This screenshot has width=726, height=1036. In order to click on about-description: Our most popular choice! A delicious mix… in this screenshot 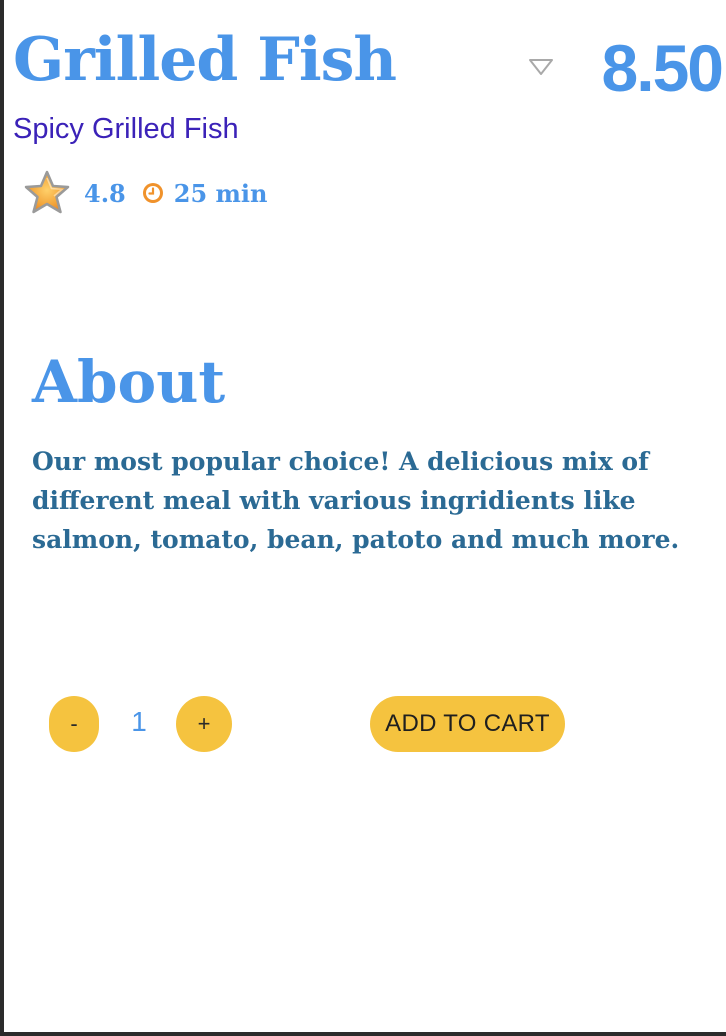, I will do `click(356, 500)`.